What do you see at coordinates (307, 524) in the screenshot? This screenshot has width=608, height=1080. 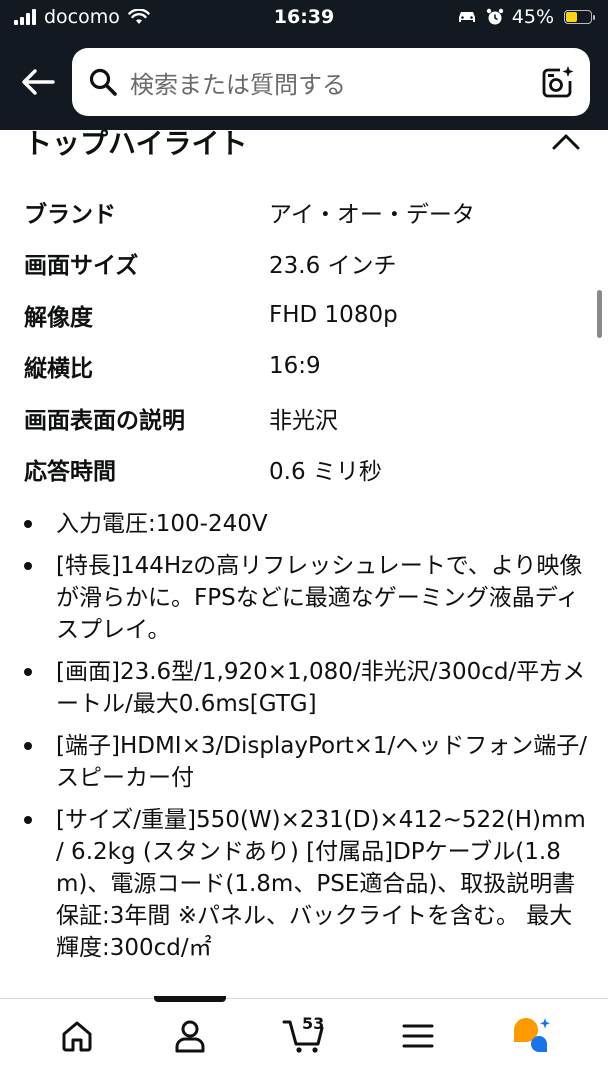 I see `list-item: 入力電圧:100-240V` at bounding box center [307, 524].